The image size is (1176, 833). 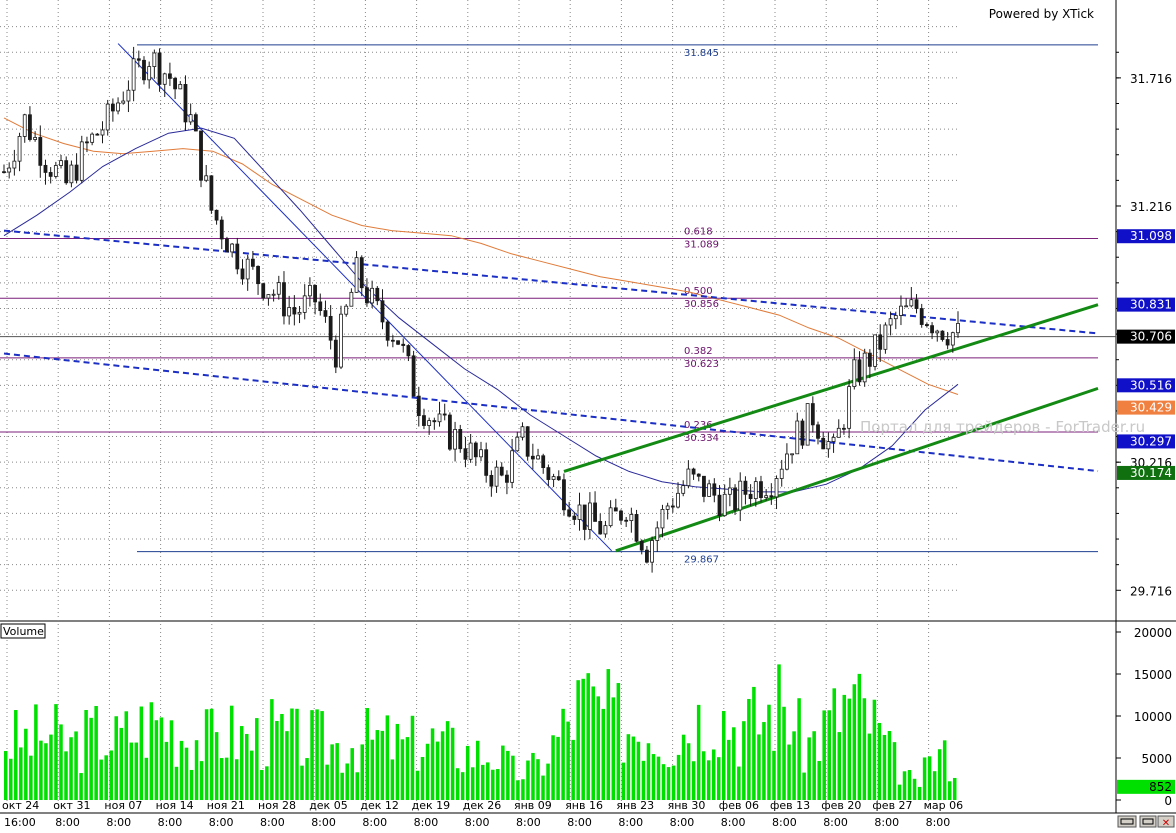 I want to click on date-label: янв 30, so click(x=687, y=805).